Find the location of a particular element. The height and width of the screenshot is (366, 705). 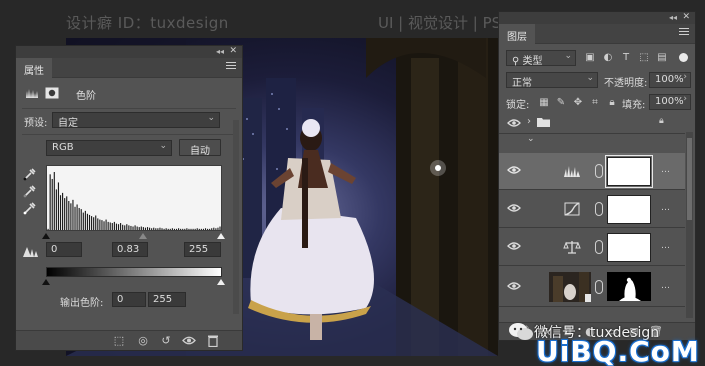

filter-kind-dropdown: ⚲ 类型 ⌄ is located at coordinates (541, 58).